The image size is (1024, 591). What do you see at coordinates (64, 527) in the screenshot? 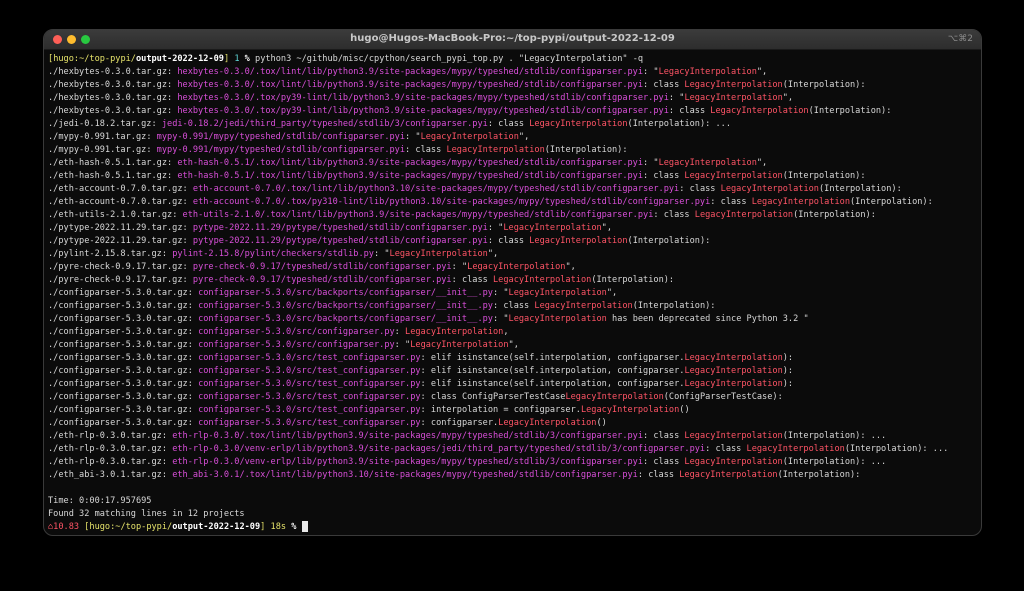
I see `load-indicator: ⌂10.83` at bounding box center [64, 527].